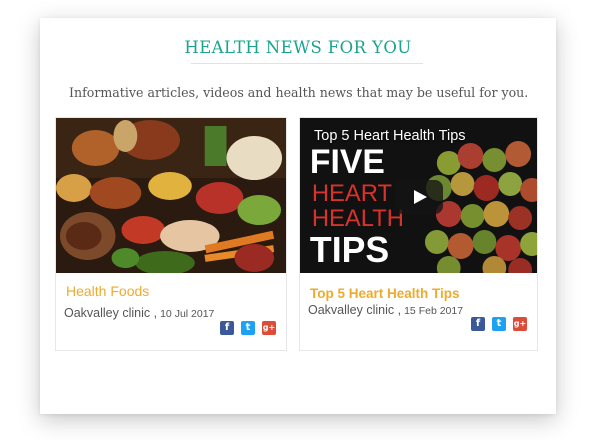 The width and height of the screenshot is (591, 440). I want to click on video-word-five: FIVE, so click(347, 162).